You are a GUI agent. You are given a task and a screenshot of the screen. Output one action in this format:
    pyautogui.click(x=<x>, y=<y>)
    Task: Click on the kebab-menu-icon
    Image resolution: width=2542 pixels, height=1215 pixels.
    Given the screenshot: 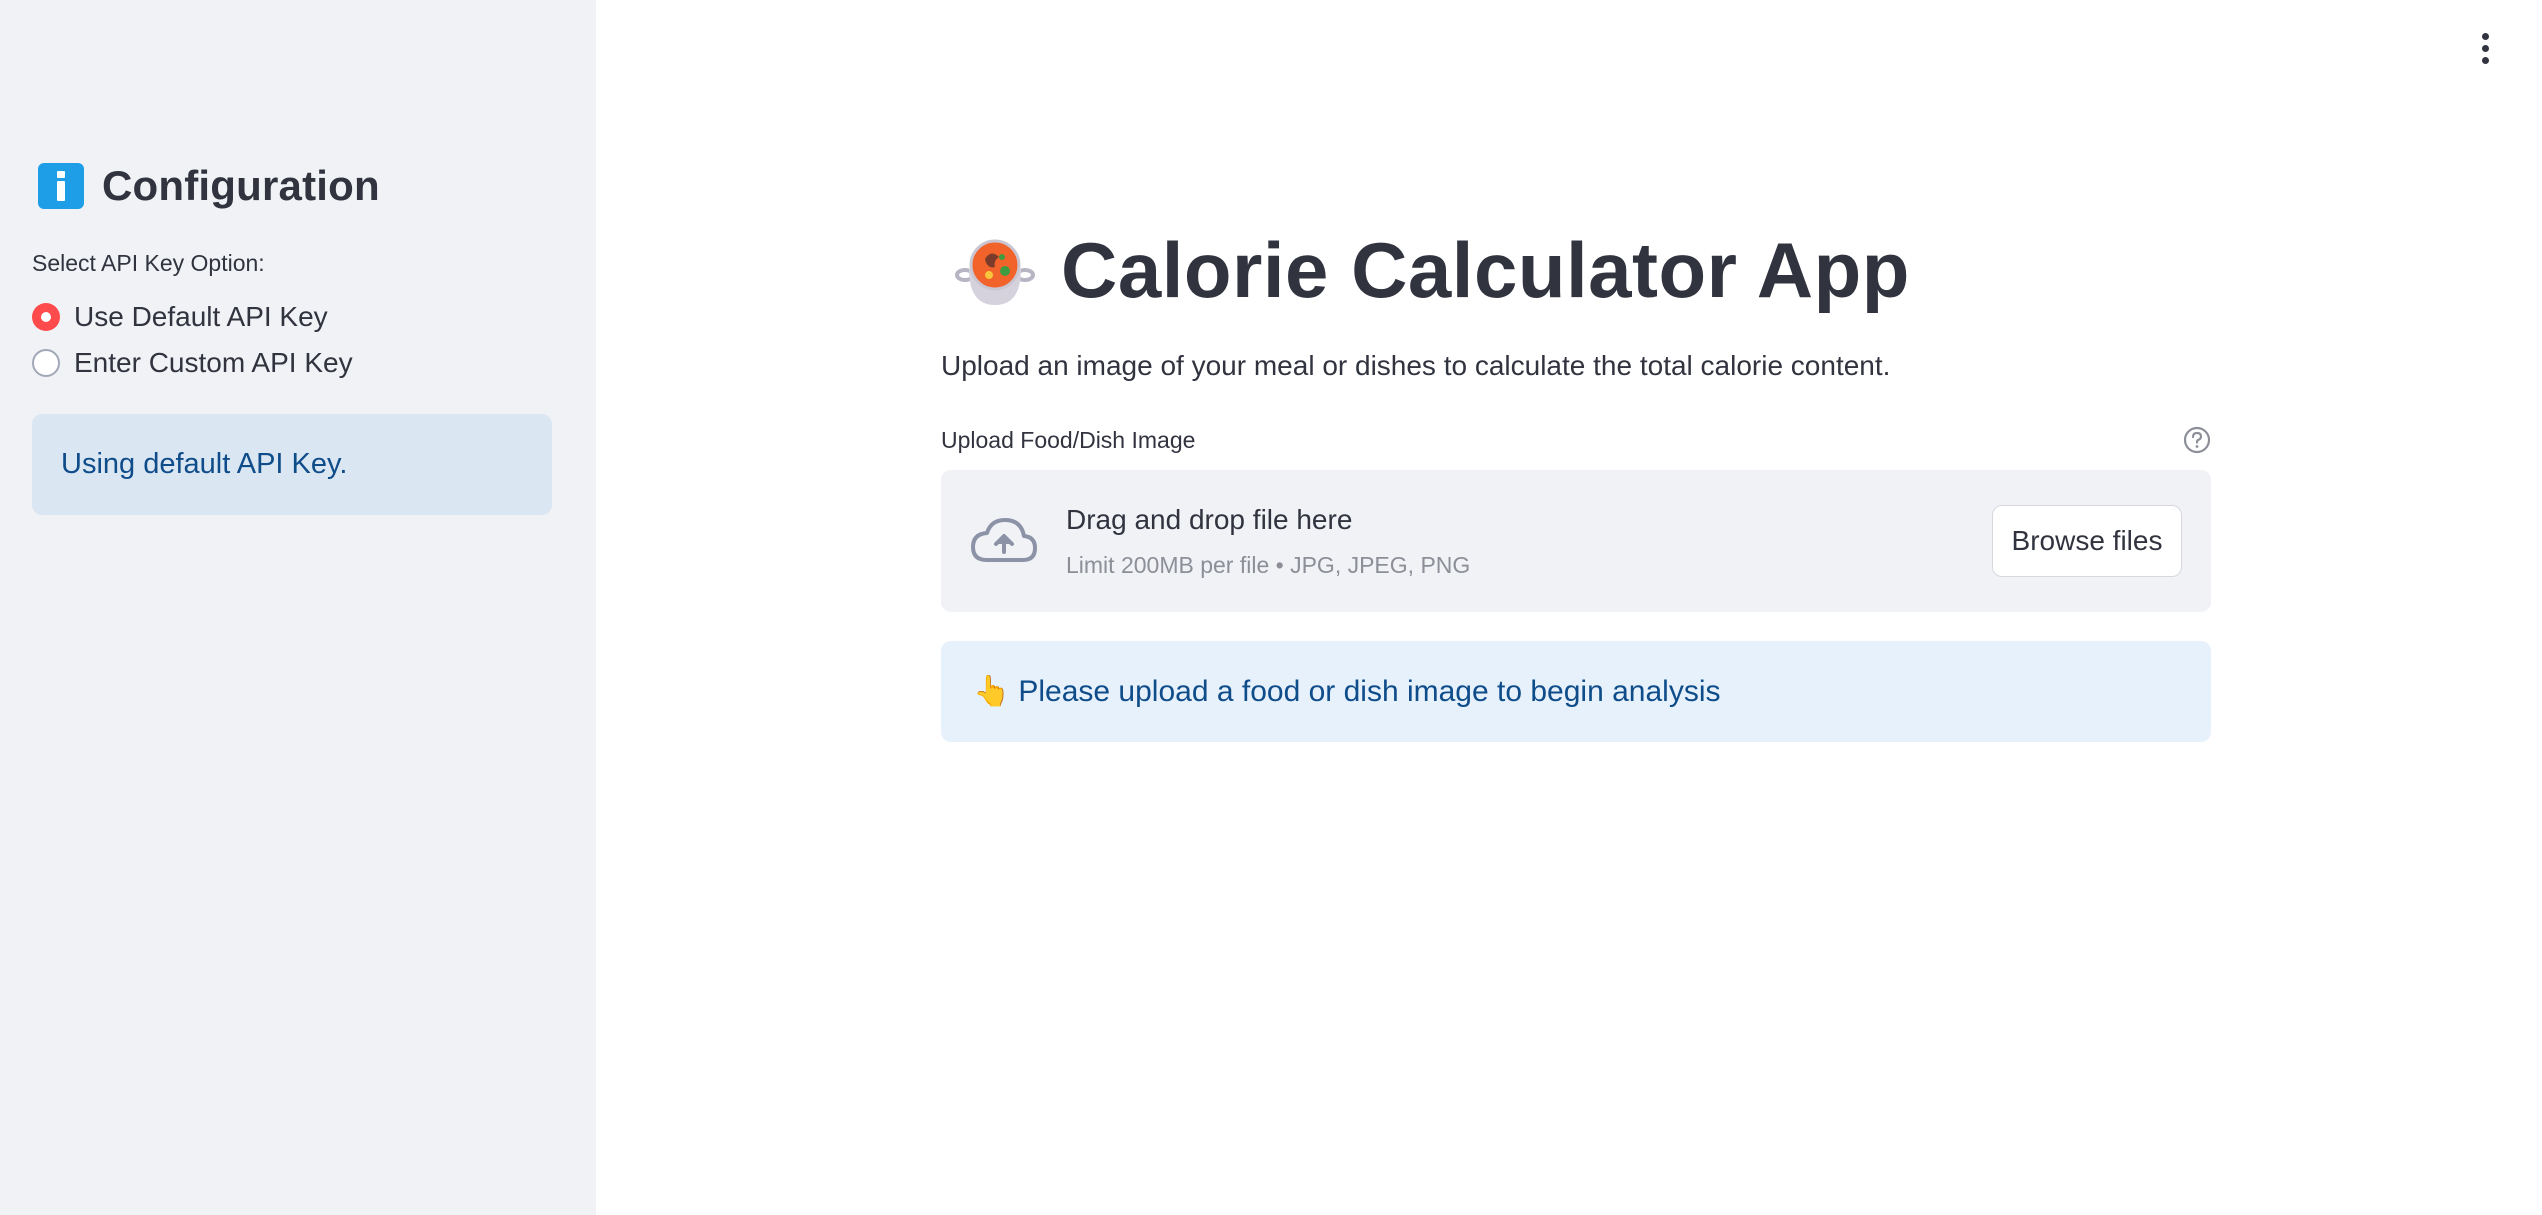 What is the action you would take?
    pyautogui.click(x=2485, y=48)
    